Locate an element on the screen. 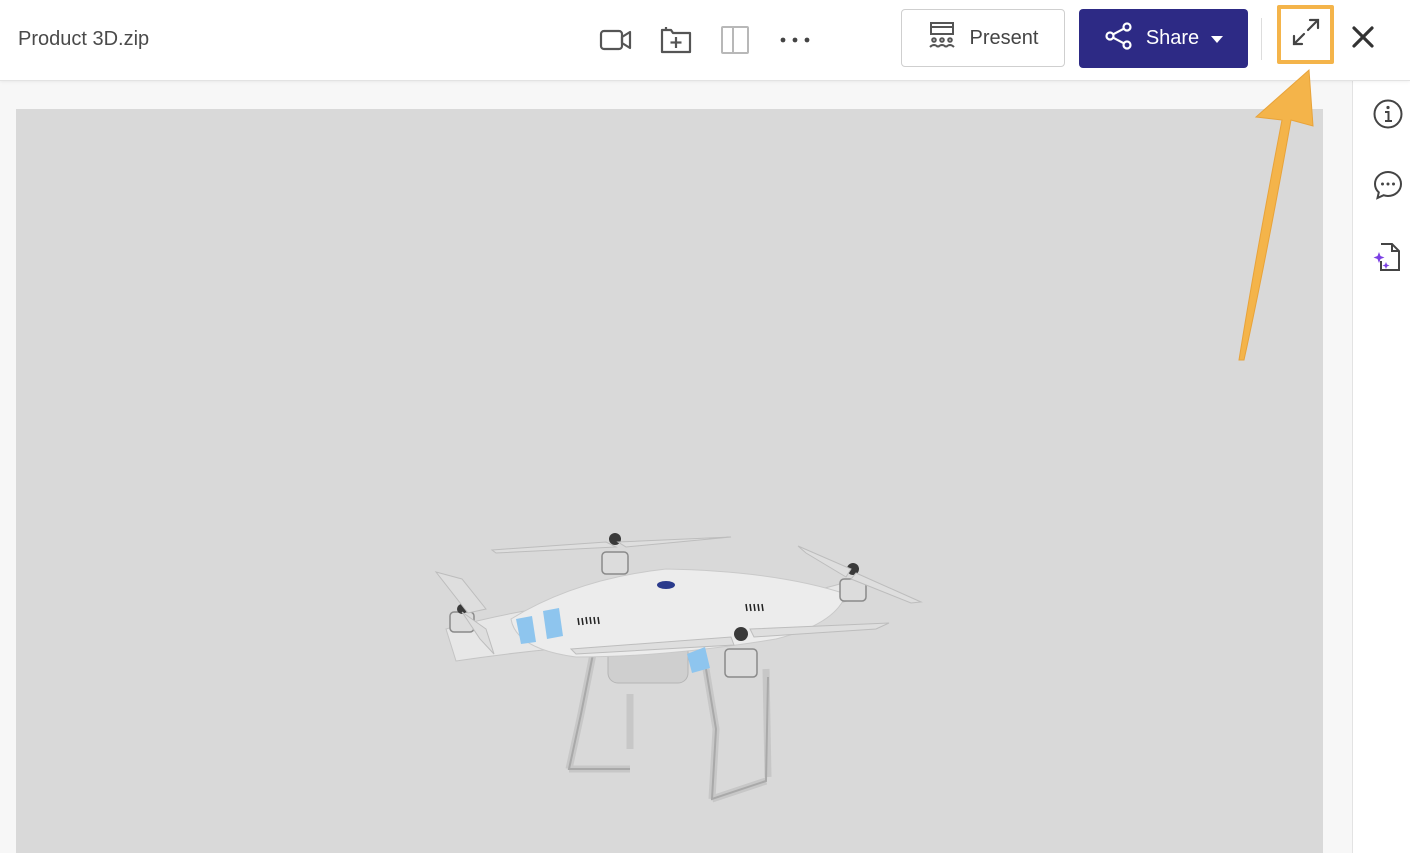 This screenshot has height=853, width=1410. ai-assistant-button is located at coordinates (1388, 259).